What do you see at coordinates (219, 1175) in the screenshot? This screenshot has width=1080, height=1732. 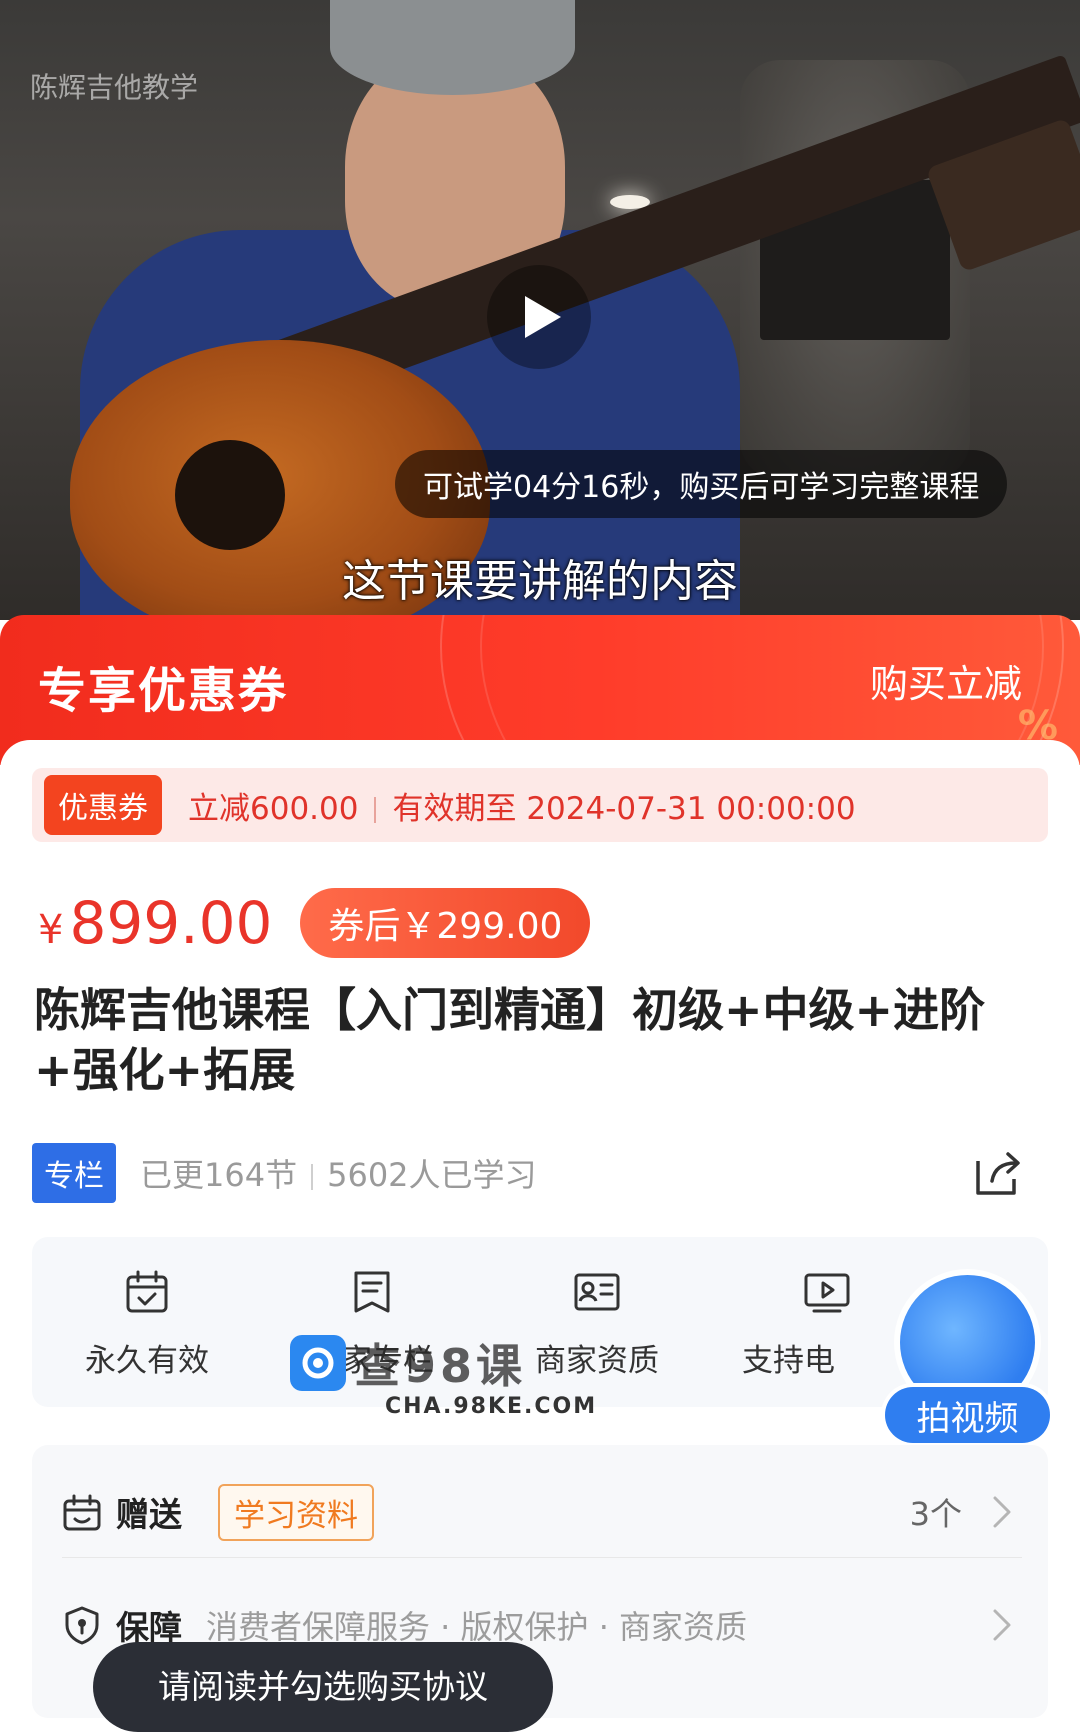 I see `lessons-updated: 已更164节` at bounding box center [219, 1175].